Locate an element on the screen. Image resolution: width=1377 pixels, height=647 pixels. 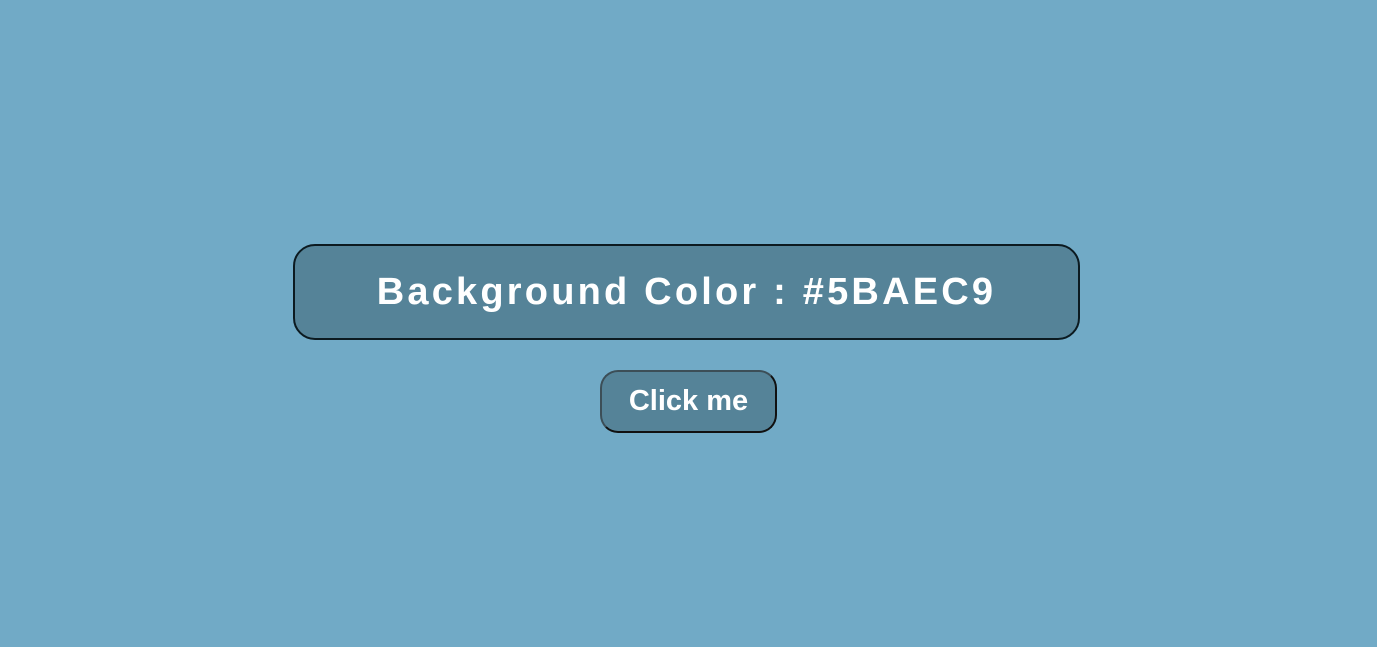
click-me-button: Click me is located at coordinates (688, 401).